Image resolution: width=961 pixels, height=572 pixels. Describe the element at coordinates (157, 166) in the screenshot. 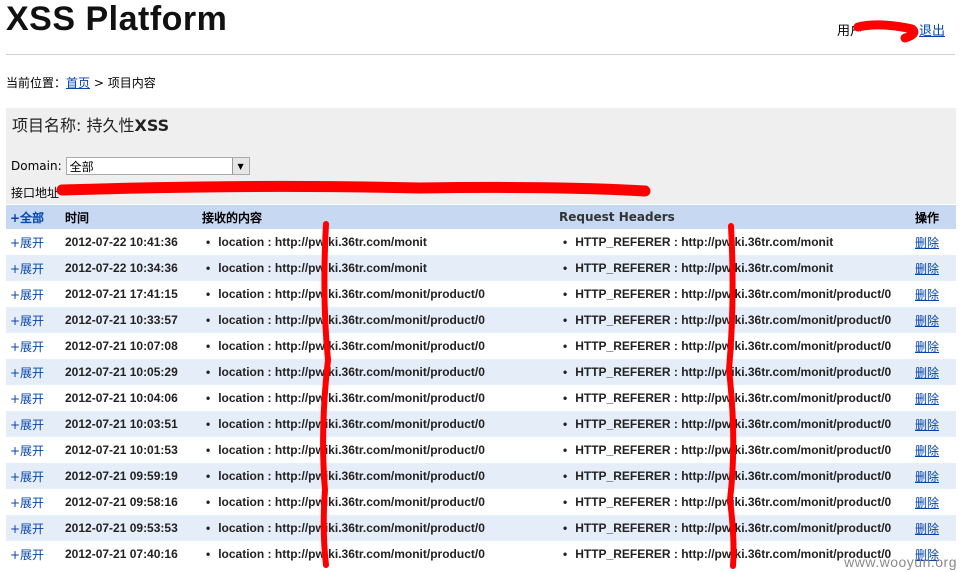

I see `domain-select: 全部 ▼` at that location.